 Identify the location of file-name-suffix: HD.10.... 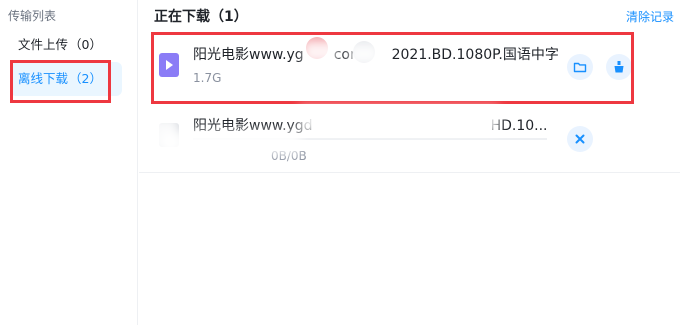
(519, 126).